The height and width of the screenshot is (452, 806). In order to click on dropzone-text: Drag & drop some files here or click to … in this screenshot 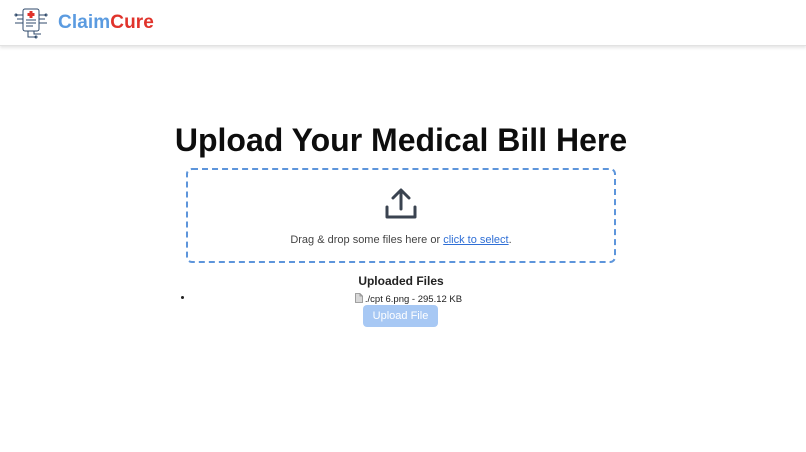, I will do `click(401, 240)`.